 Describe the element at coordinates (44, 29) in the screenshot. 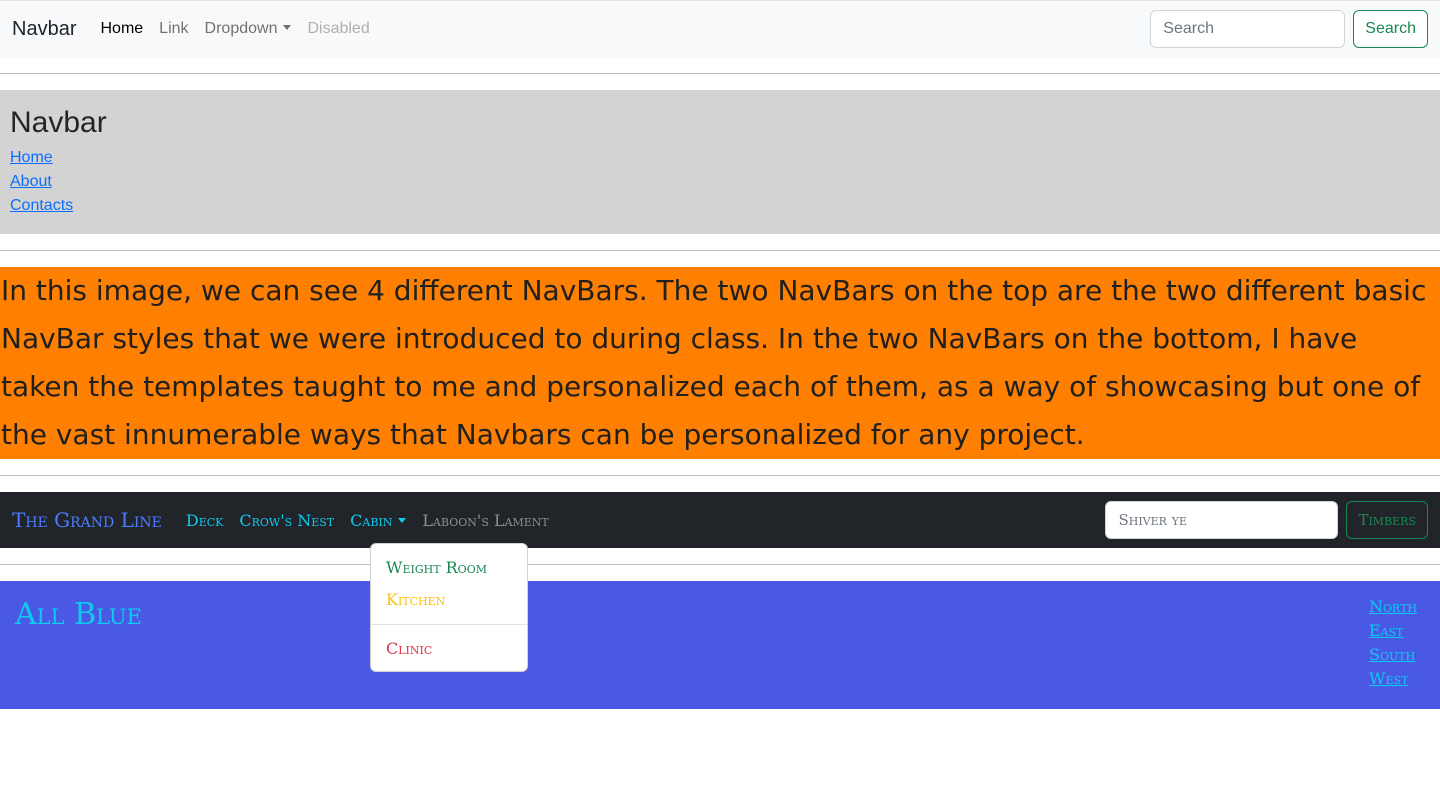

I see `navbar-brand: Navbar` at that location.